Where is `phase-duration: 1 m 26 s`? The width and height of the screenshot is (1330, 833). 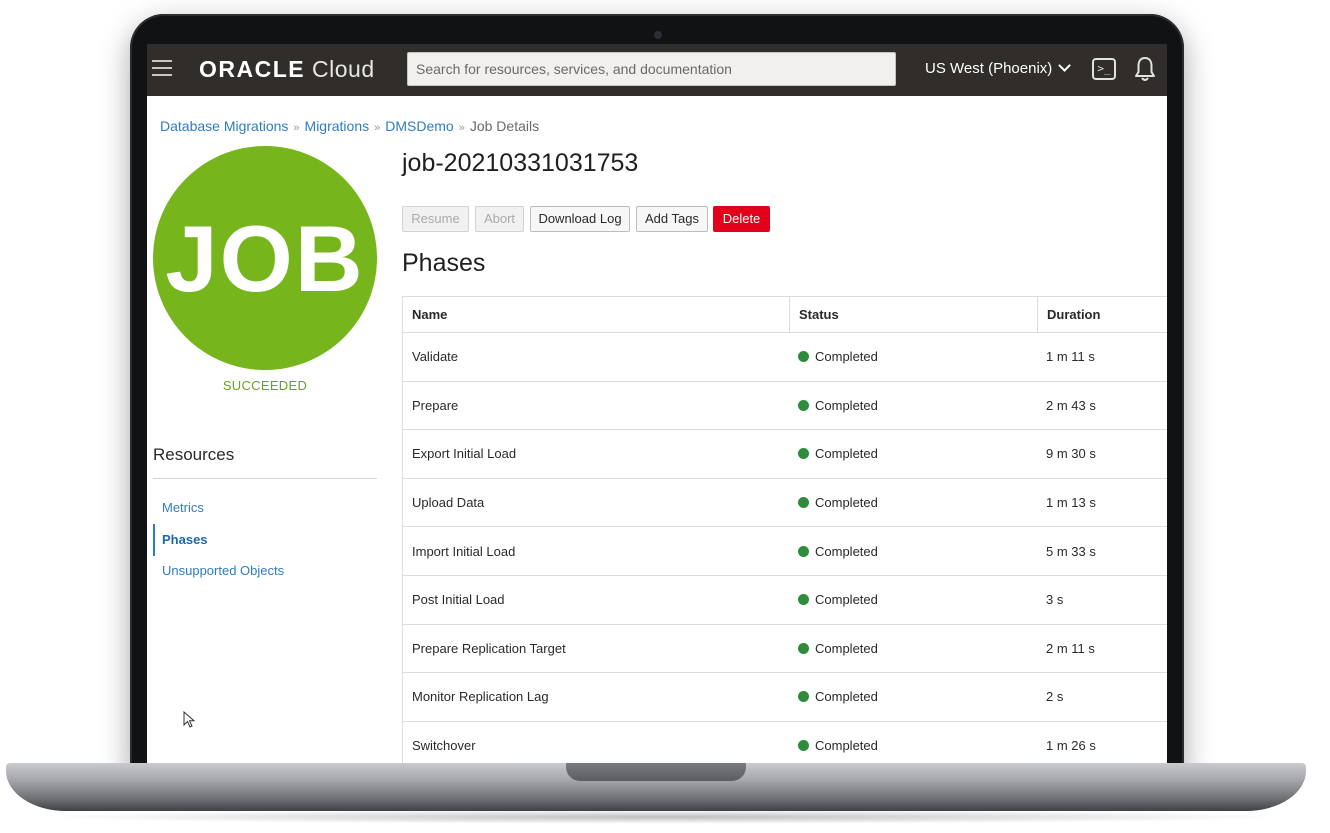
phase-duration: 1 m 26 s is located at coordinates (1071, 746).